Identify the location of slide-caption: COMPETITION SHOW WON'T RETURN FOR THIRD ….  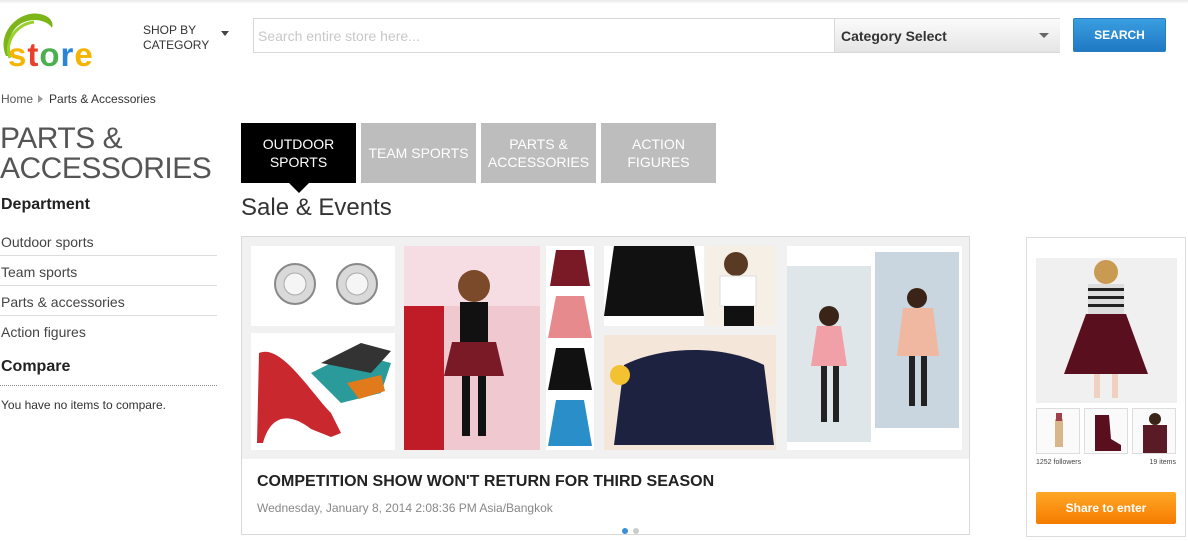
(485, 482).